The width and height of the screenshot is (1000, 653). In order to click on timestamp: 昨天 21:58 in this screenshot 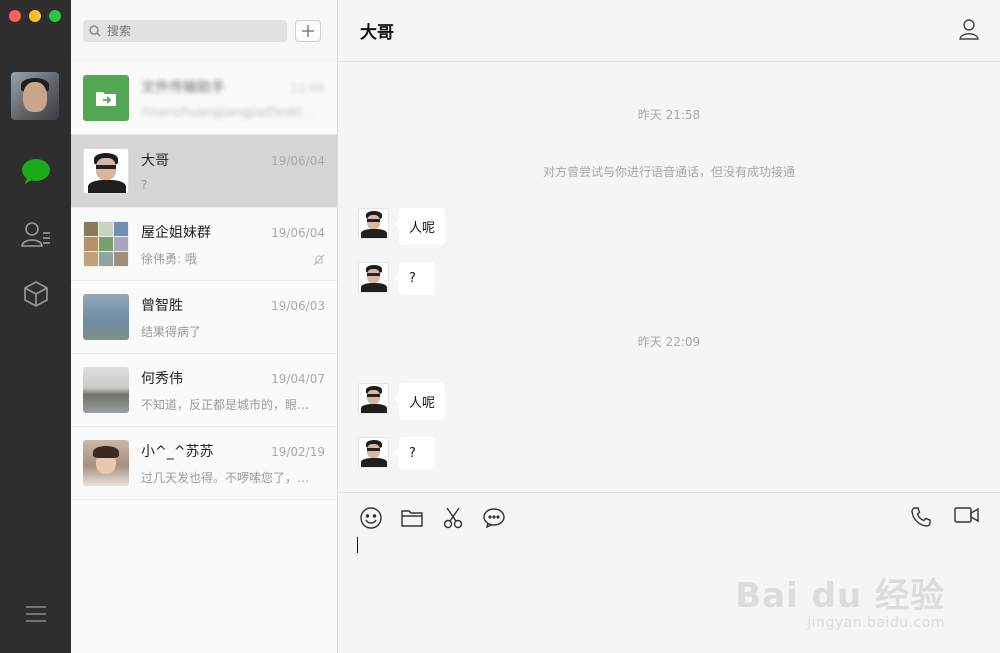, I will do `click(669, 115)`.